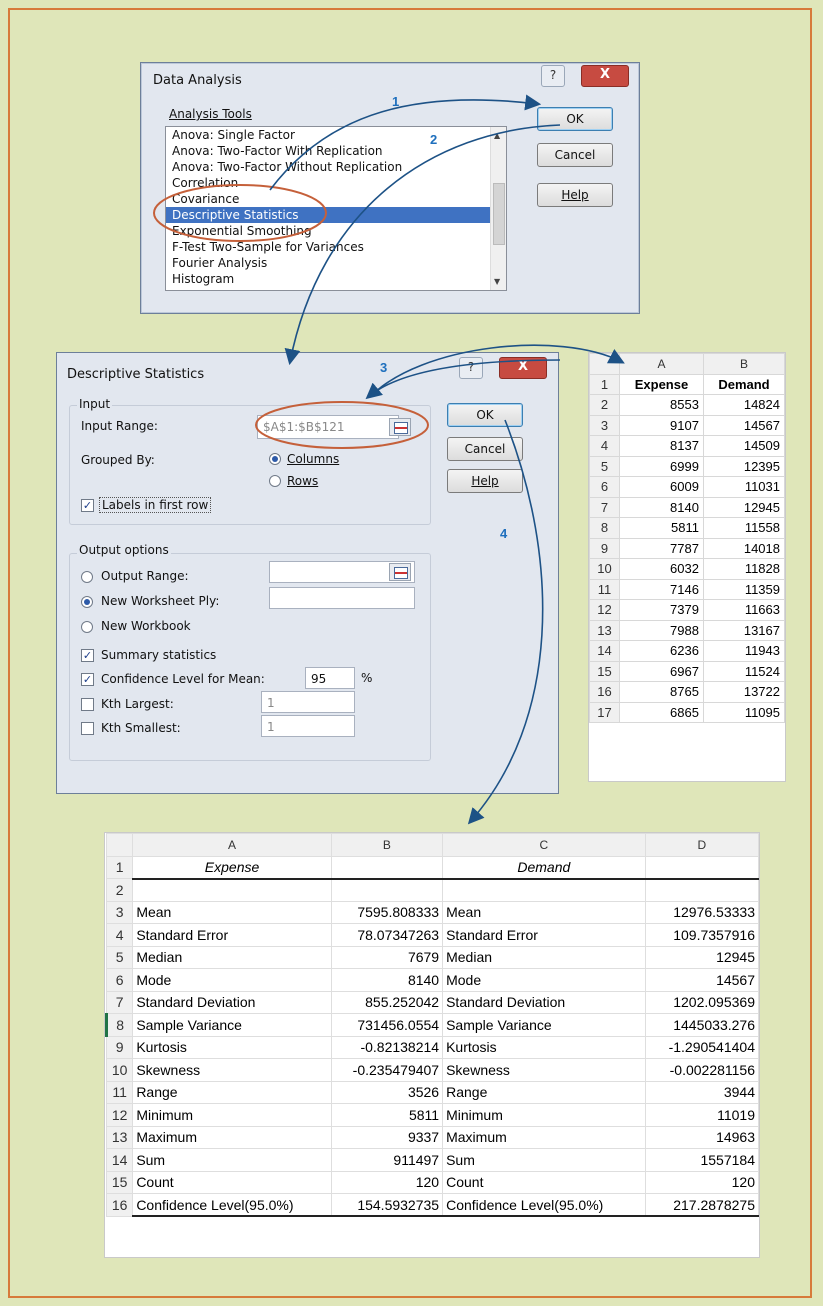  I want to click on highlight-ellipse-list, so click(240, 213).